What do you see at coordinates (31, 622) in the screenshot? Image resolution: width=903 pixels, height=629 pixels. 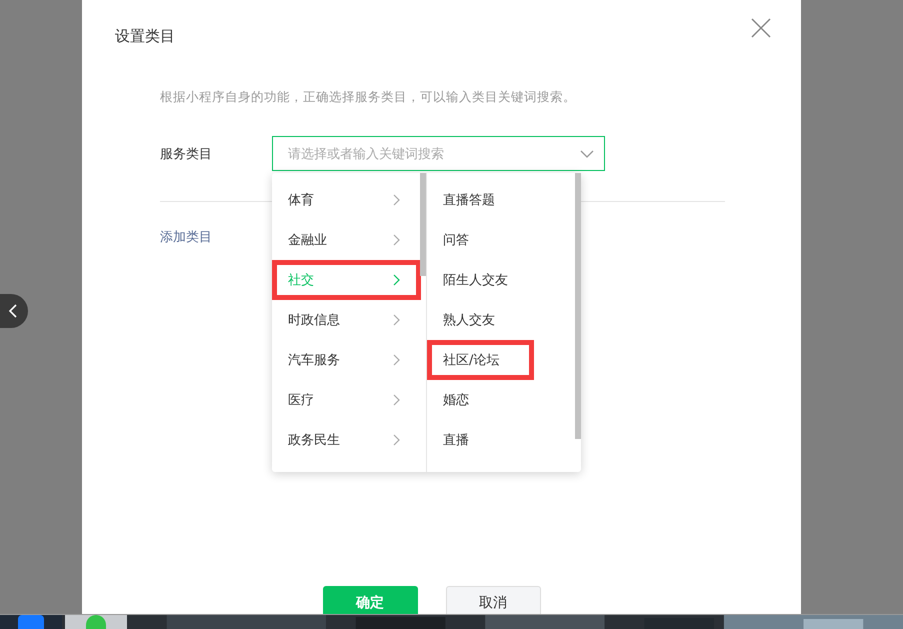 I see `taskbar-app-icon` at bounding box center [31, 622].